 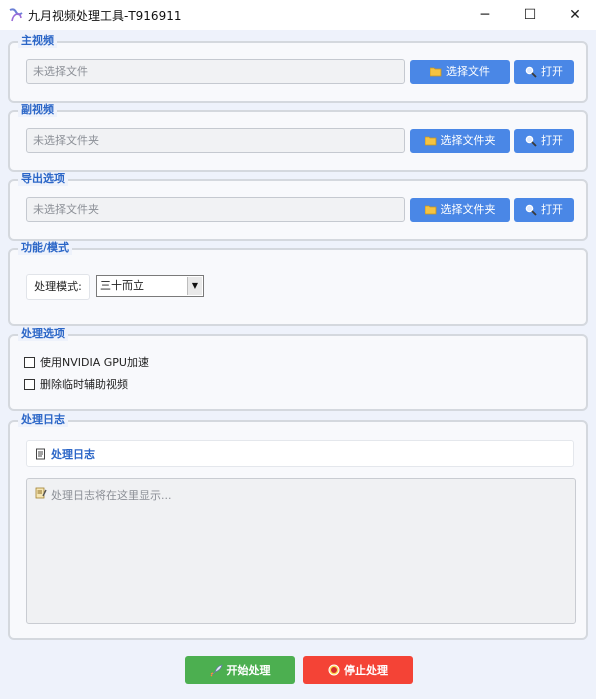 I want to click on sub-video-open-label: 打开, so click(x=552, y=140).